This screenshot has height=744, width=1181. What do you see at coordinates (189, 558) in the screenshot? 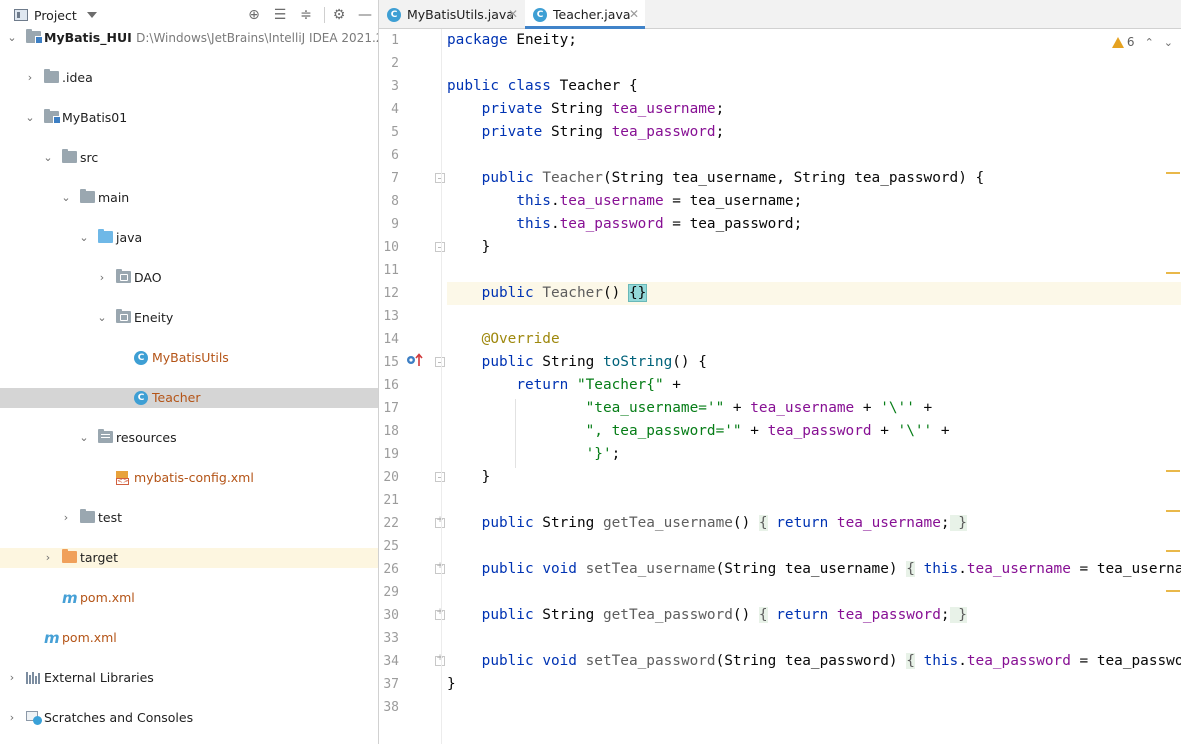
I see `tree-item-target: › target` at bounding box center [189, 558].